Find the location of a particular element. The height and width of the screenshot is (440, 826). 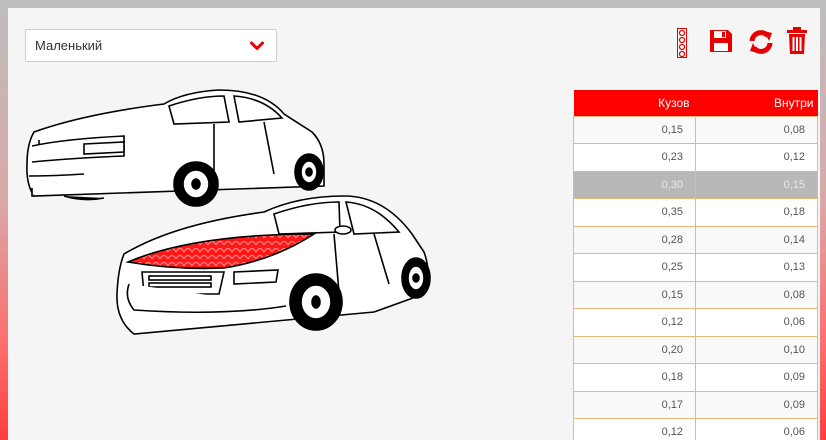

table-row-selected: 0,30 0,15 is located at coordinates (695, 184).